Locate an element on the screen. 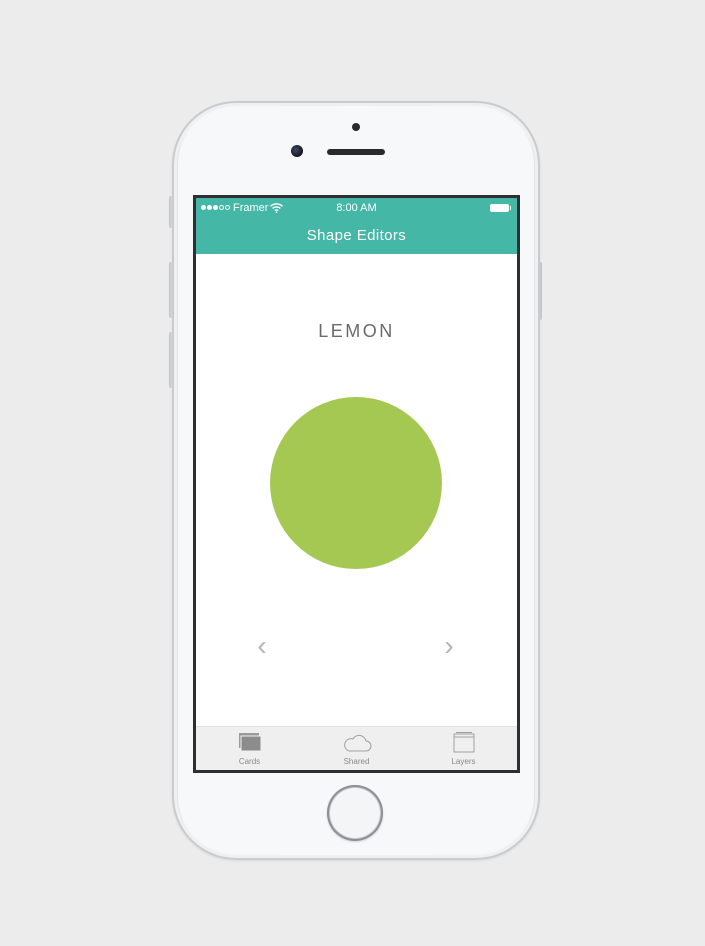 This screenshot has height=946, width=705. tab-label: Cards is located at coordinates (249, 761).